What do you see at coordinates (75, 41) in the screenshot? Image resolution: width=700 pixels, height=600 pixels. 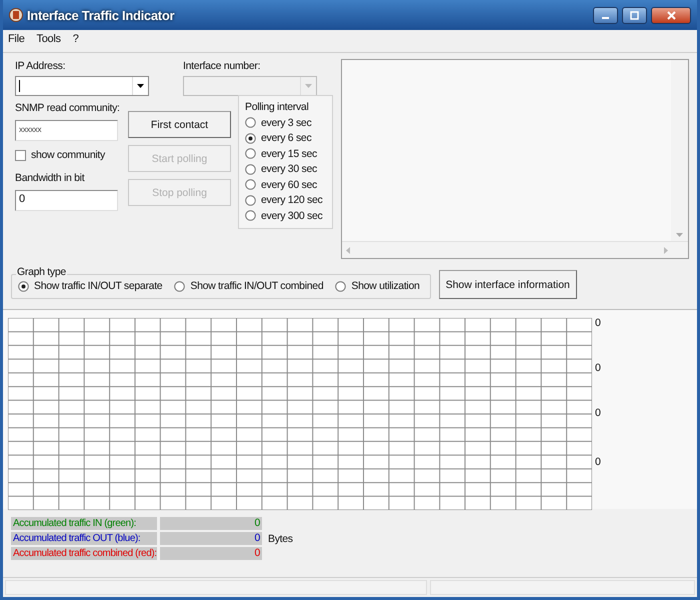 I see `menu-item: ?` at bounding box center [75, 41].